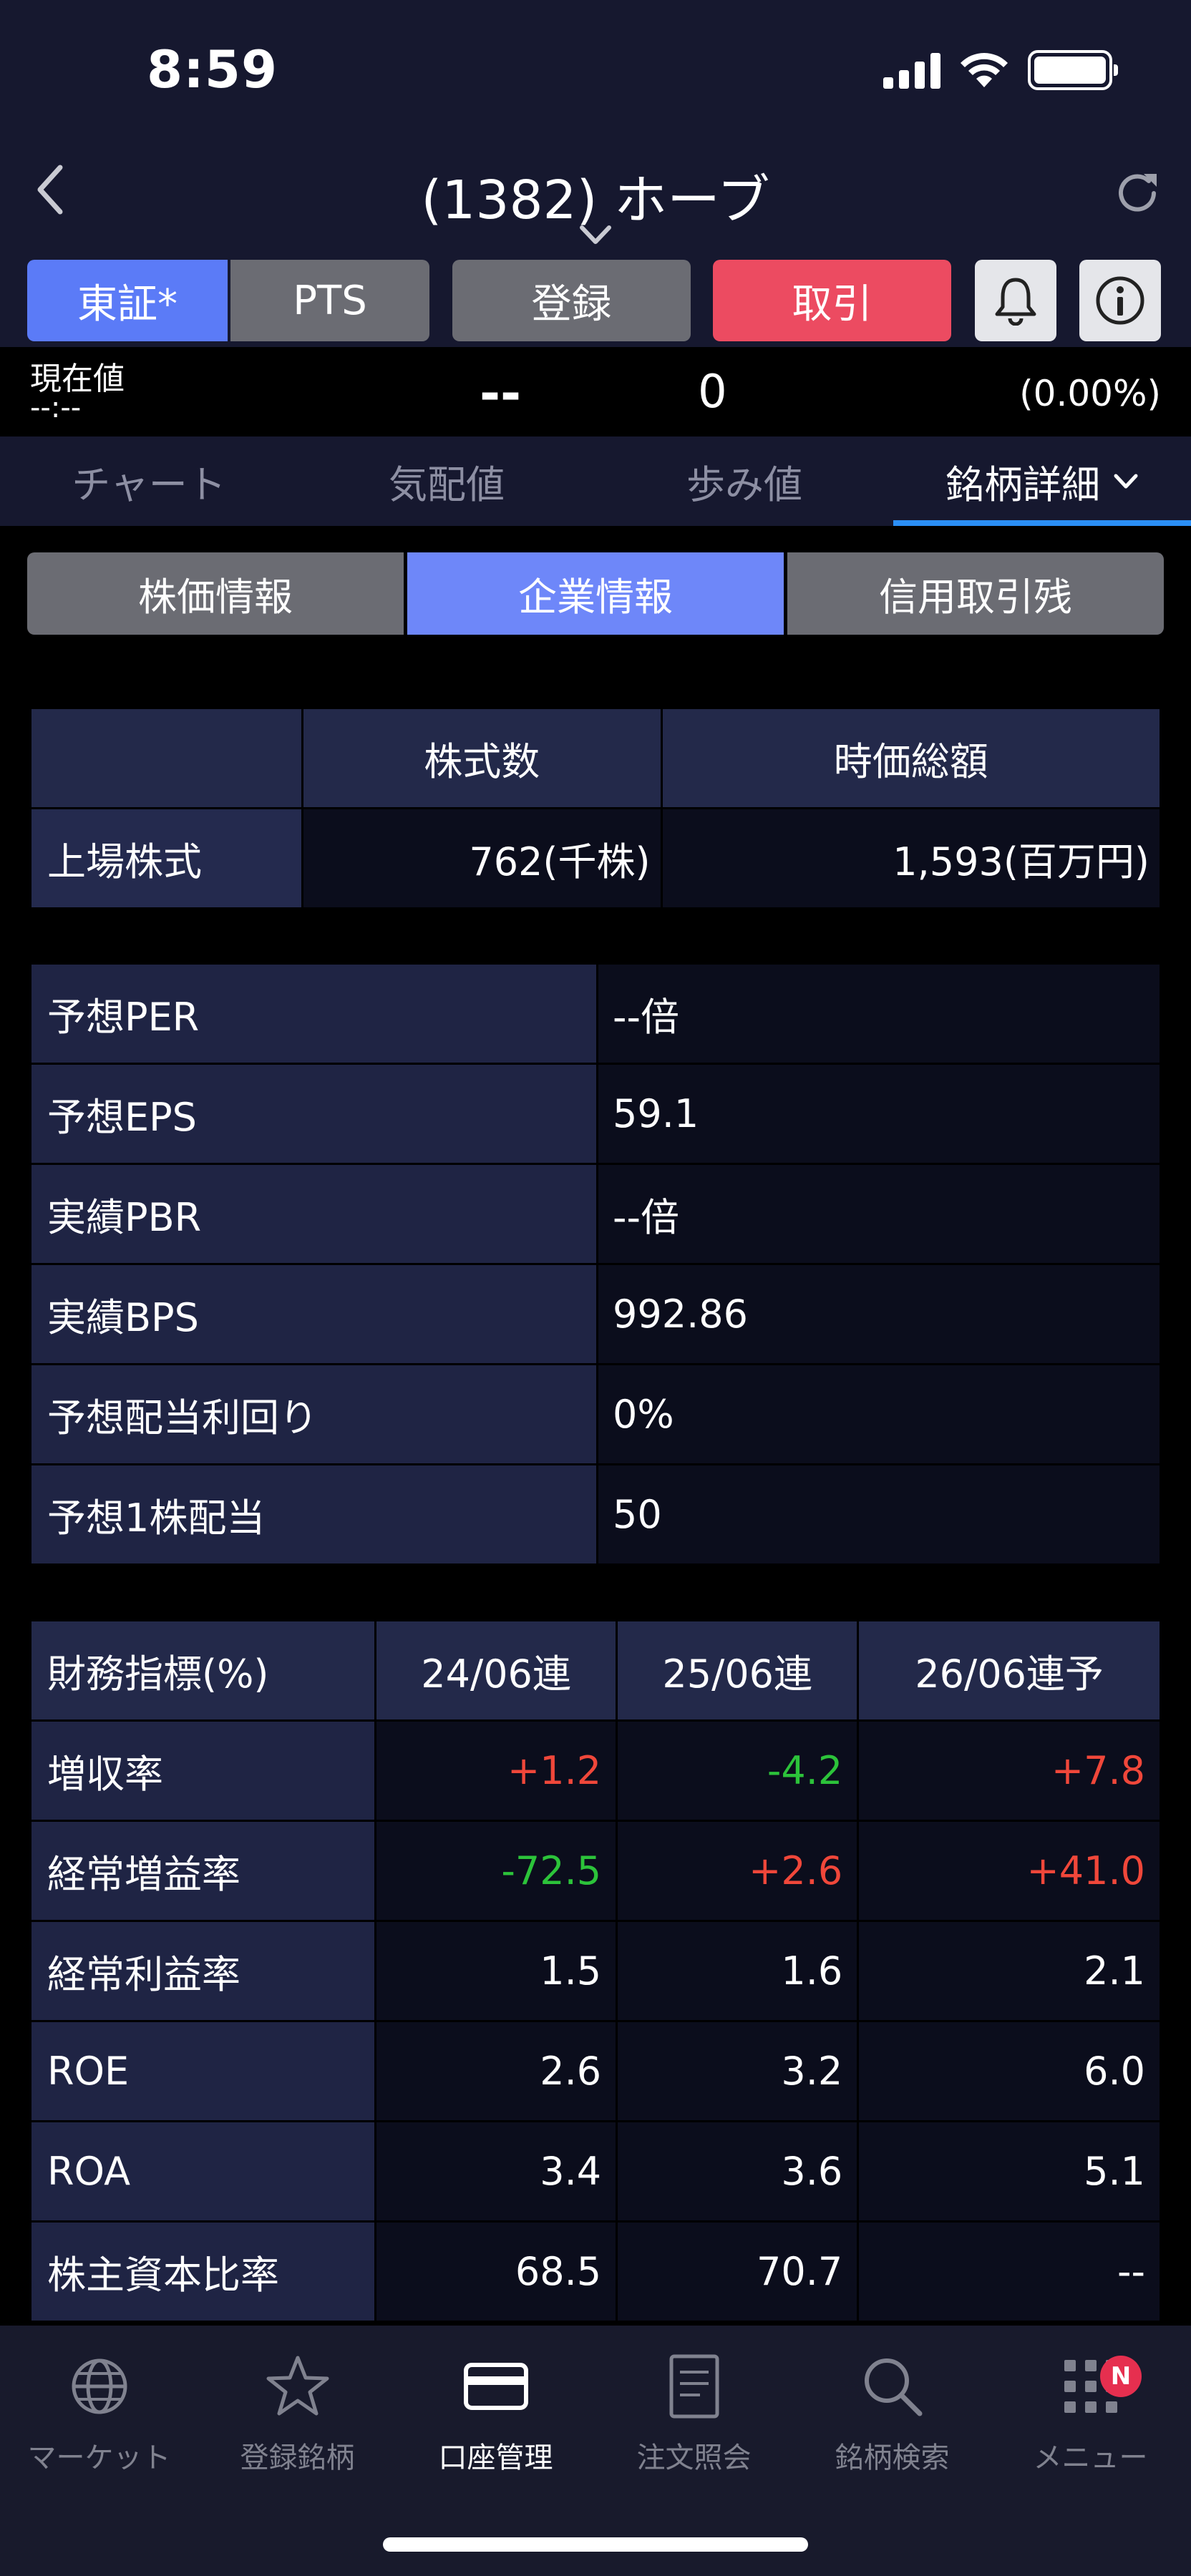  What do you see at coordinates (595, 391) in the screenshot?
I see `price-summary: 現在値 --:-- -- 0 (0.00%)` at bounding box center [595, 391].